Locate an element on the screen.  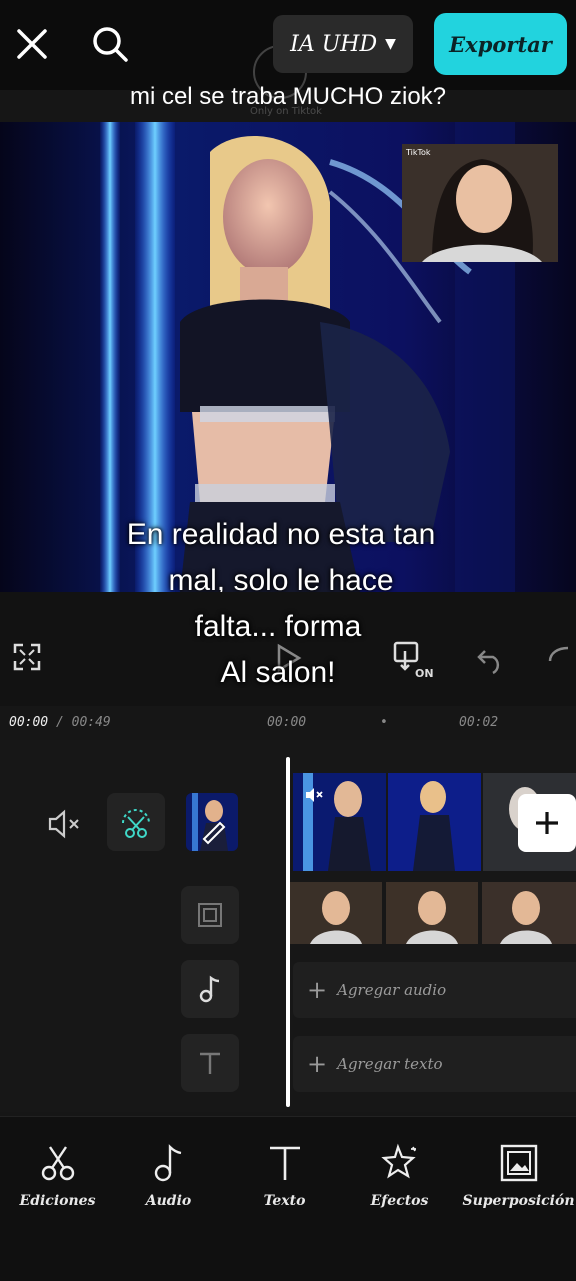
add-audio-label: Agregar audio is located at coordinates (392, 990).